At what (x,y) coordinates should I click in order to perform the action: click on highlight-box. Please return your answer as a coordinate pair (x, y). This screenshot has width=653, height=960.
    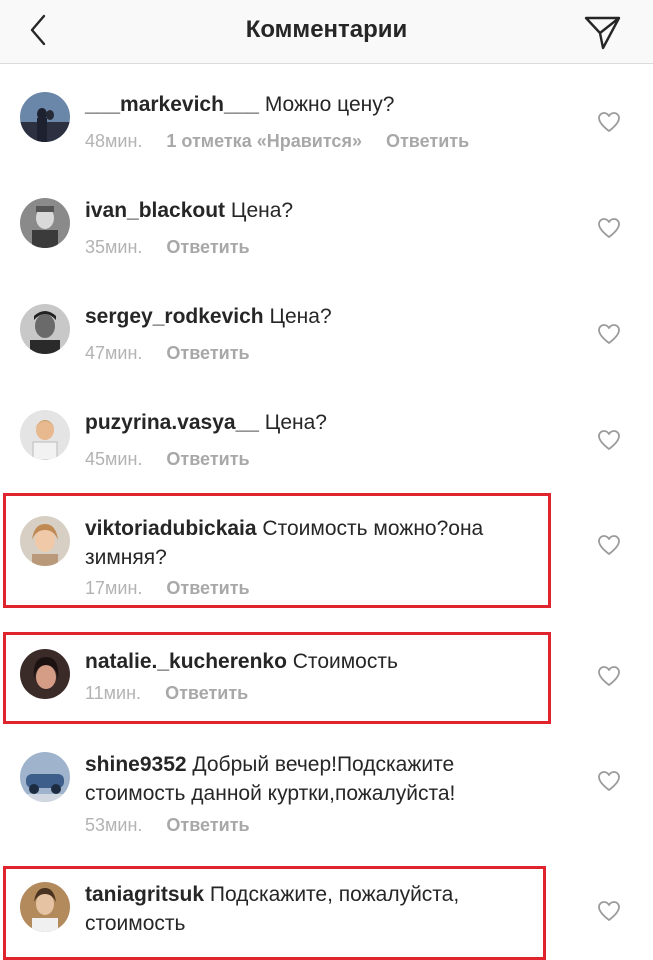
    Looking at the image, I should click on (277, 678).